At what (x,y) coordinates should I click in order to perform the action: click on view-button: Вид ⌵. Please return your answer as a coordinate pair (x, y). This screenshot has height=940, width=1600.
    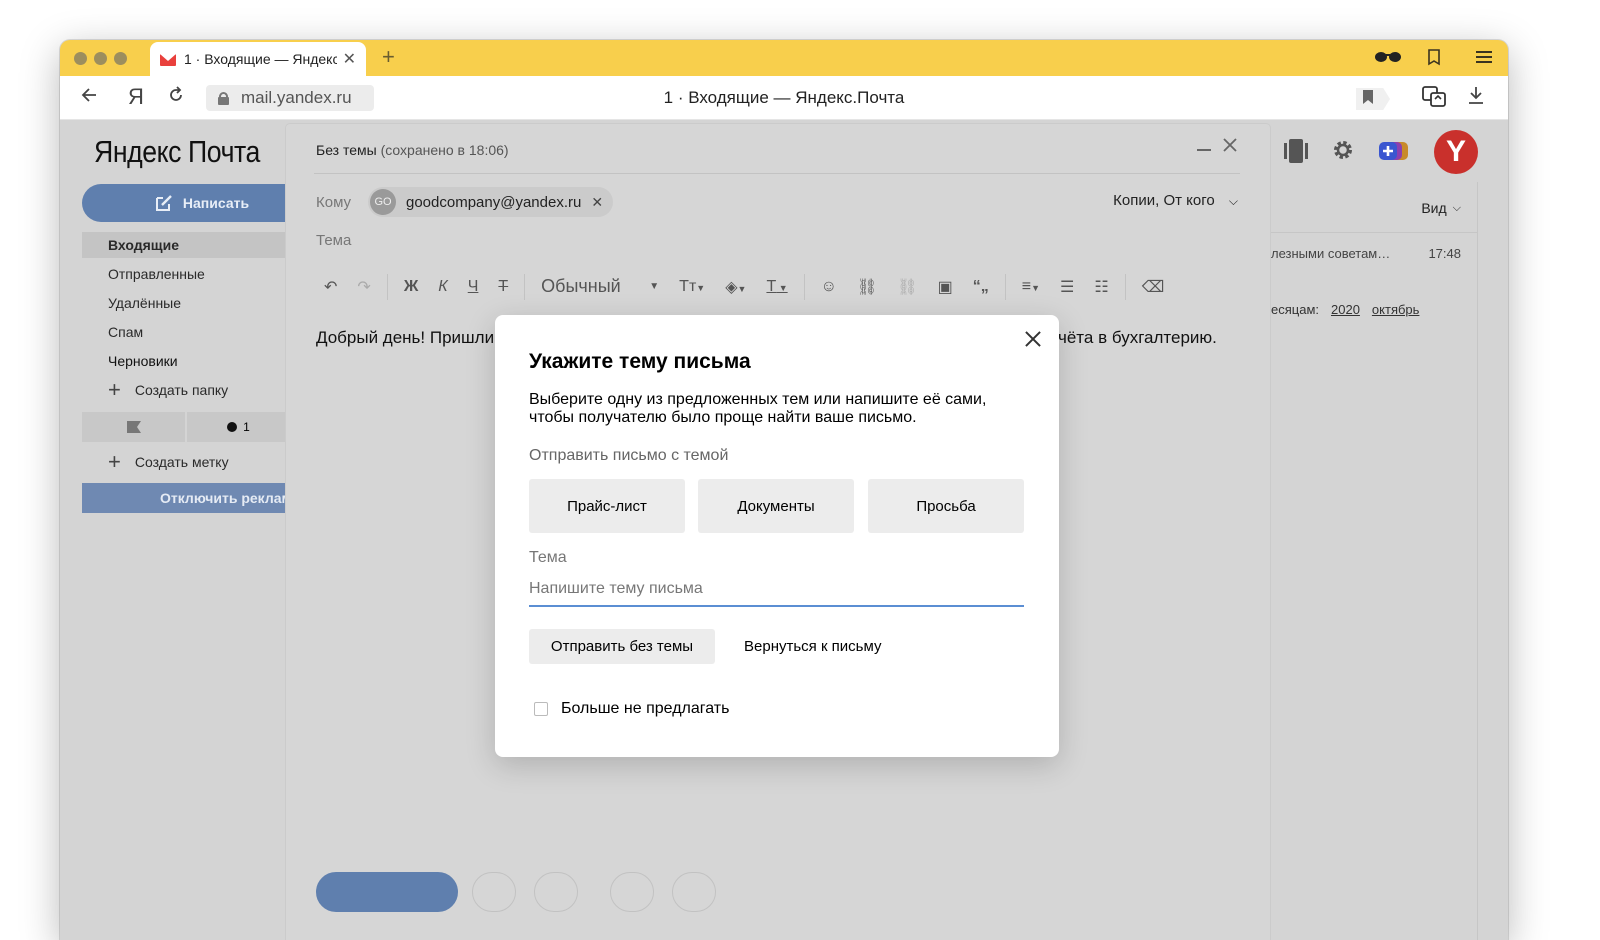
    Looking at the image, I should click on (1441, 208).